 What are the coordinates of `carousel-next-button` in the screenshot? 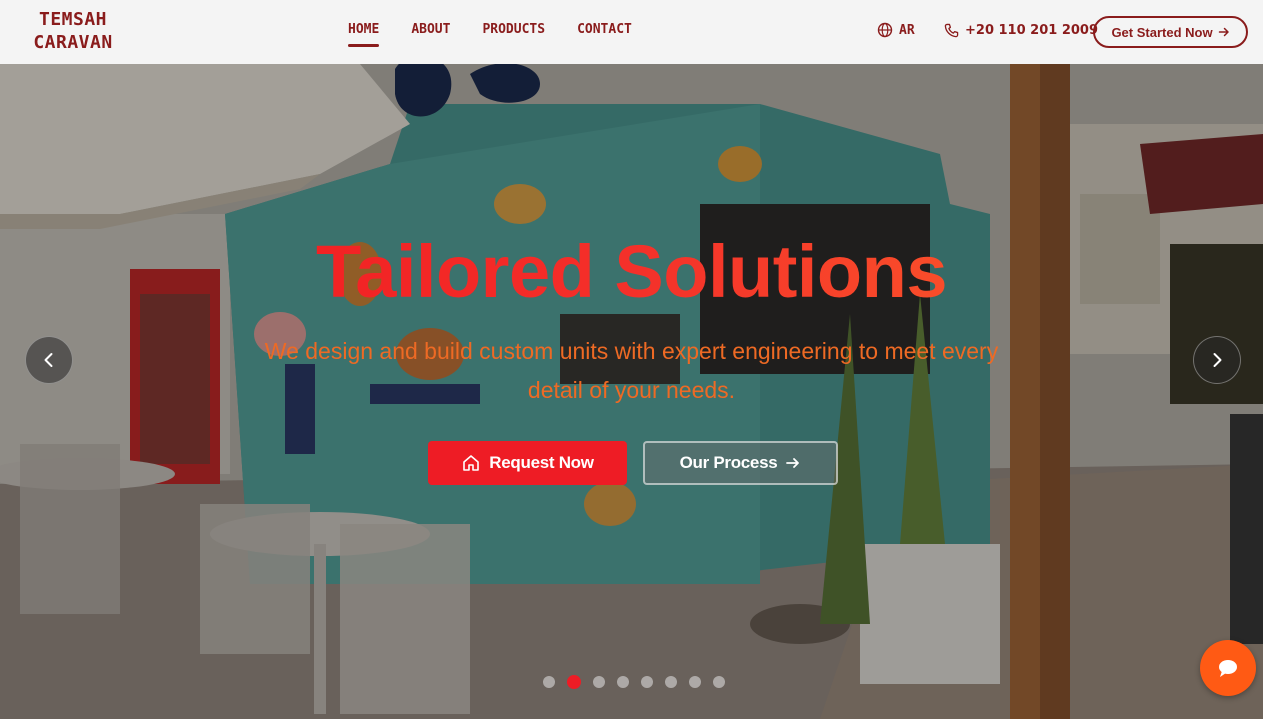 It's located at (1217, 360).